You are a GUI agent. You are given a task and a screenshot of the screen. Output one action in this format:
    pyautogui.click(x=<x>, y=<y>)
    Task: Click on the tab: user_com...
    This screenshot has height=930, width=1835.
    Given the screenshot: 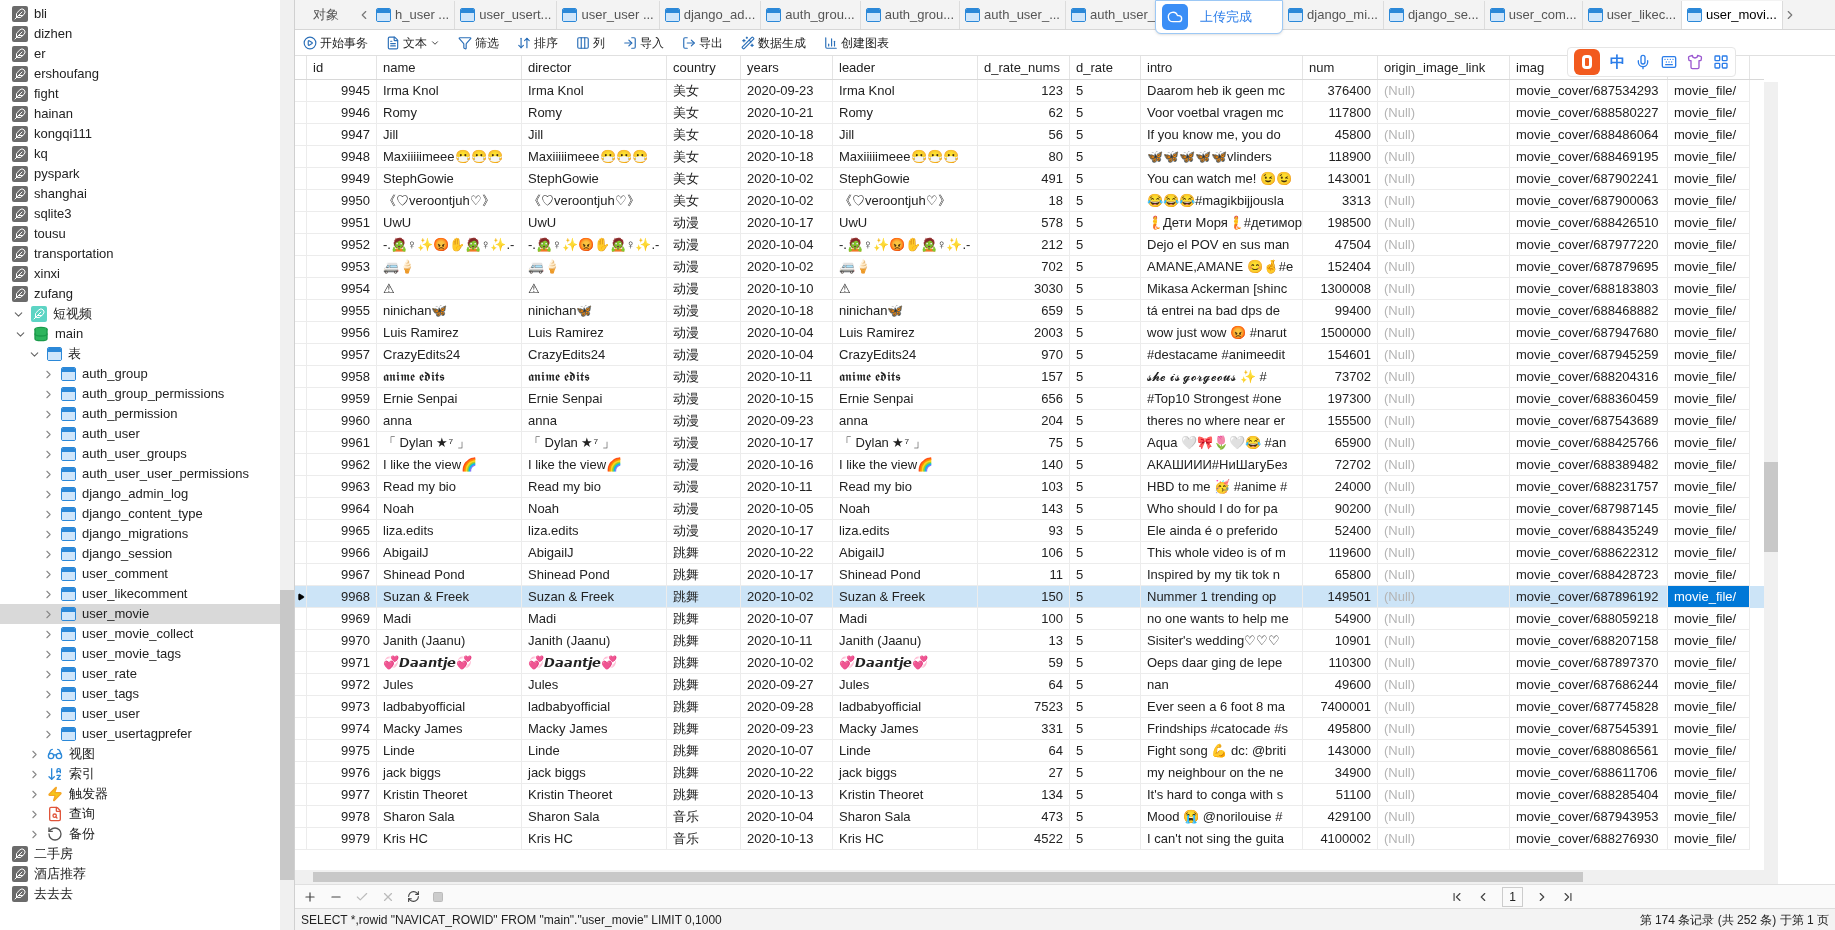 What is the action you would take?
    pyautogui.click(x=1533, y=15)
    